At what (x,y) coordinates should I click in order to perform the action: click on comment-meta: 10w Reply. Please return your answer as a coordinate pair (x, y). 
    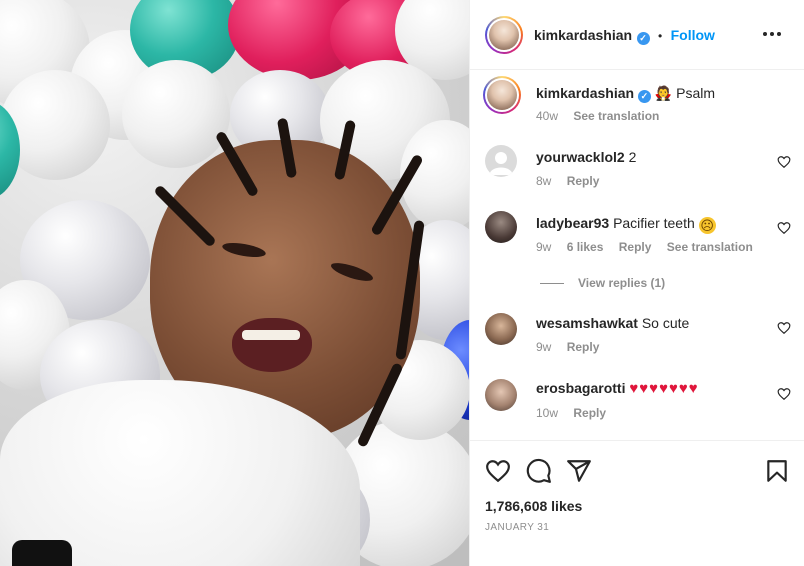
    Looking at the image, I should click on (577, 413).